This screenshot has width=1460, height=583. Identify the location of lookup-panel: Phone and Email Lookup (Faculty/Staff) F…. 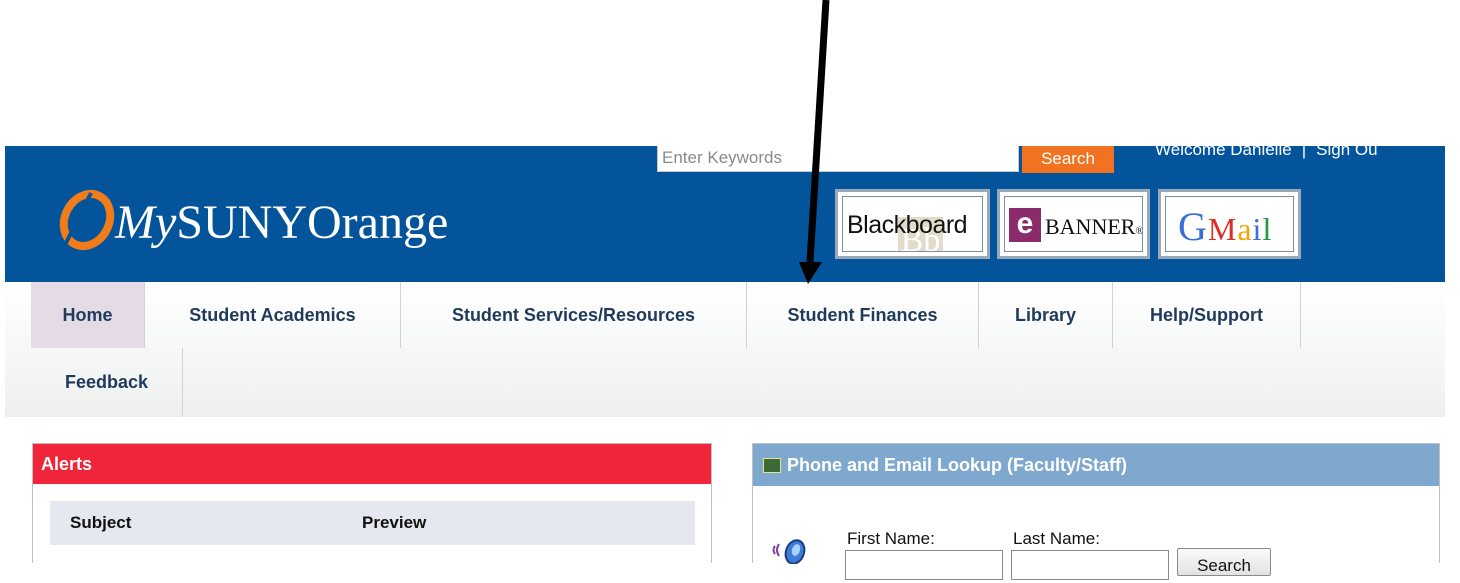
(1096, 511).